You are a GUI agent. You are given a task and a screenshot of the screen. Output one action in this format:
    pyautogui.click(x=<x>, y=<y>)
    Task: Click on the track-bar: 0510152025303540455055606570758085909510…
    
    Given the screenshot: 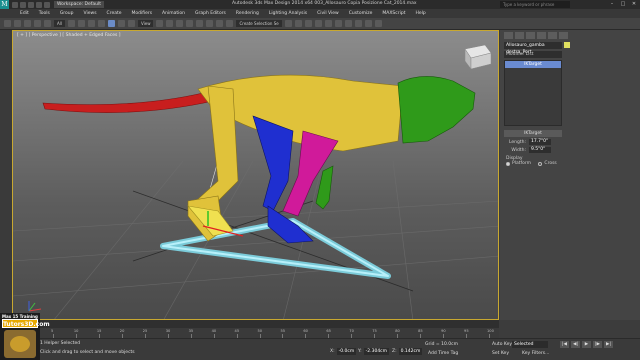 What is the action you would take?
    pyautogui.click(x=255, y=333)
    